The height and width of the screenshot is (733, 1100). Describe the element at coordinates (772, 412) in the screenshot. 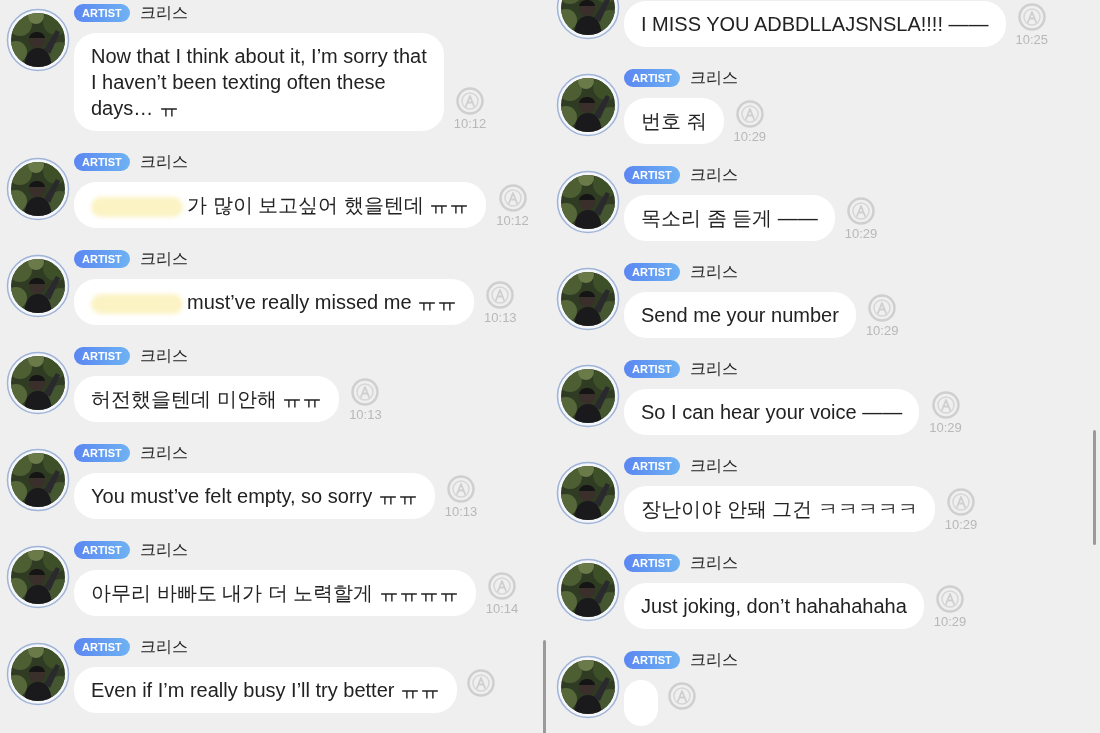

I see `message-bubble: So I can hear your voice ——` at that location.